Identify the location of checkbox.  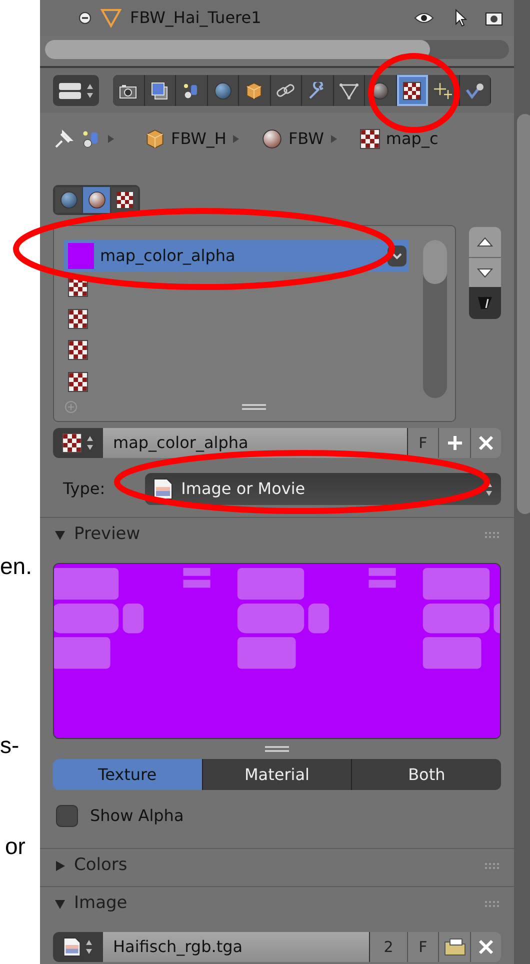
(67, 816).